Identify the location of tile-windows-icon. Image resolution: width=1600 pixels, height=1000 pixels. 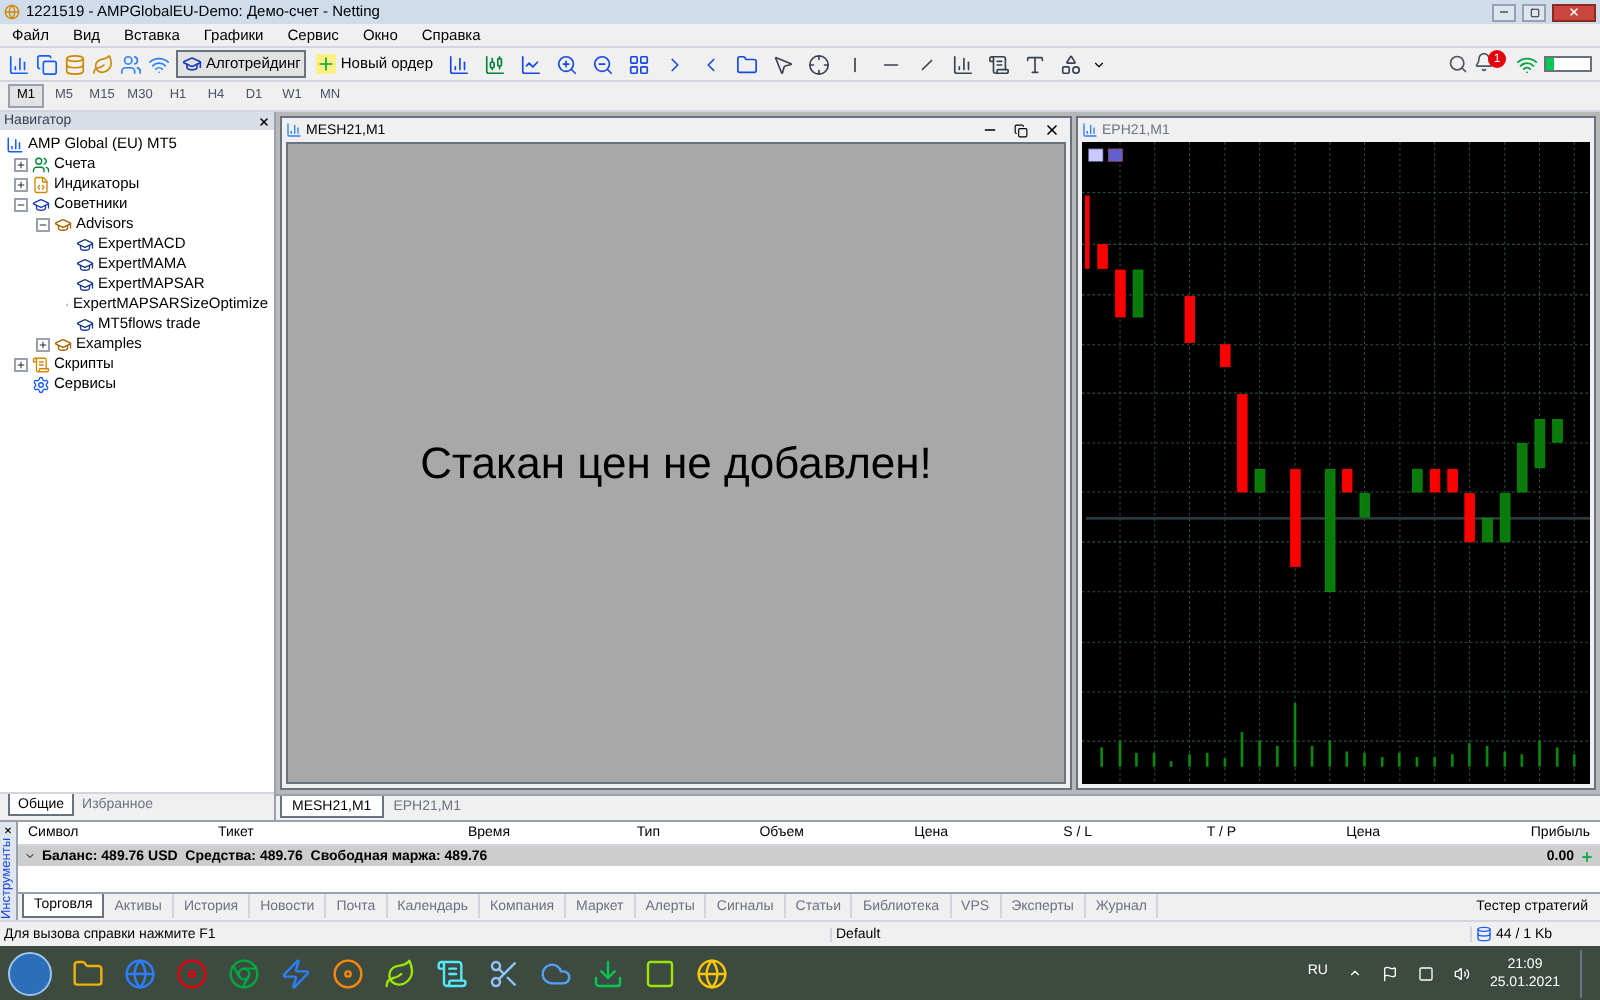
(638, 64).